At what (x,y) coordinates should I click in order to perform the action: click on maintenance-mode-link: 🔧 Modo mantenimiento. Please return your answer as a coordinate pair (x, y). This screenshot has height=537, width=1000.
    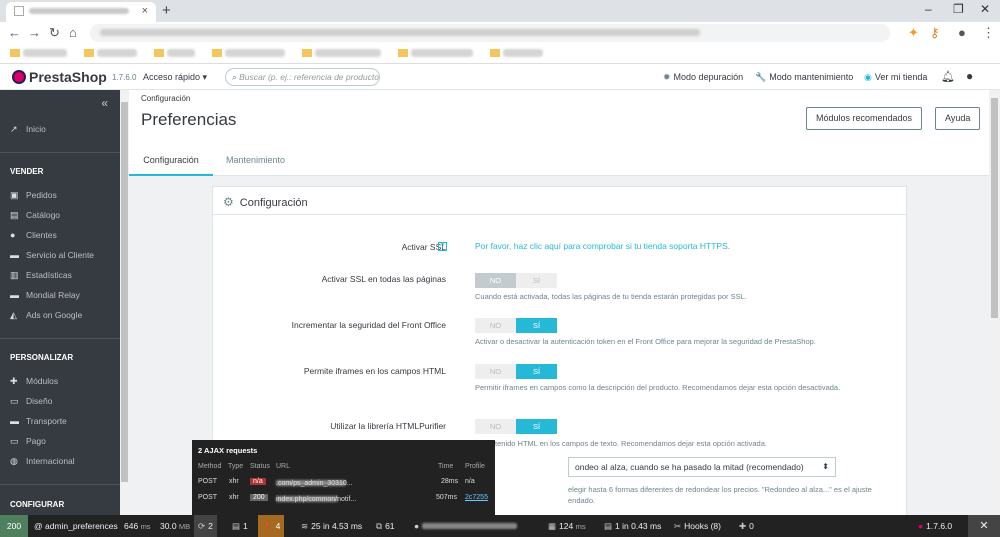
    Looking at the image, I should click on (804, 77).